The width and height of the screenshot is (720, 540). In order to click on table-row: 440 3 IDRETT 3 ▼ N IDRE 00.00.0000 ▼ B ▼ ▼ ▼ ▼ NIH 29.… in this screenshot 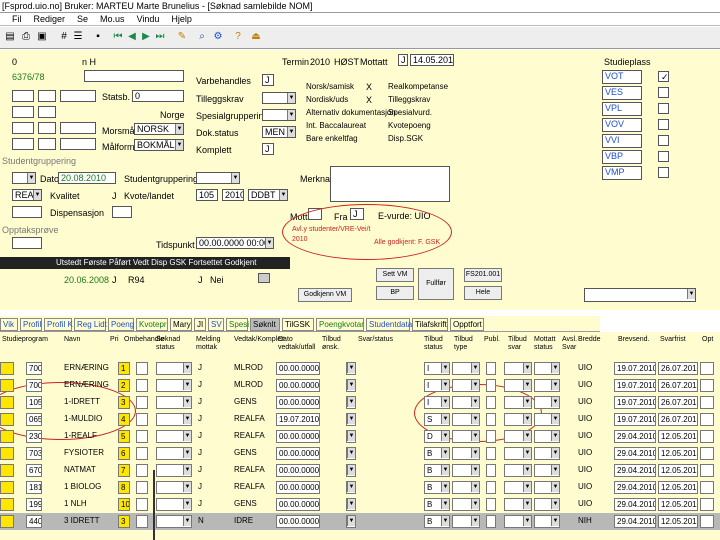, I will do `click(360, 521)`.